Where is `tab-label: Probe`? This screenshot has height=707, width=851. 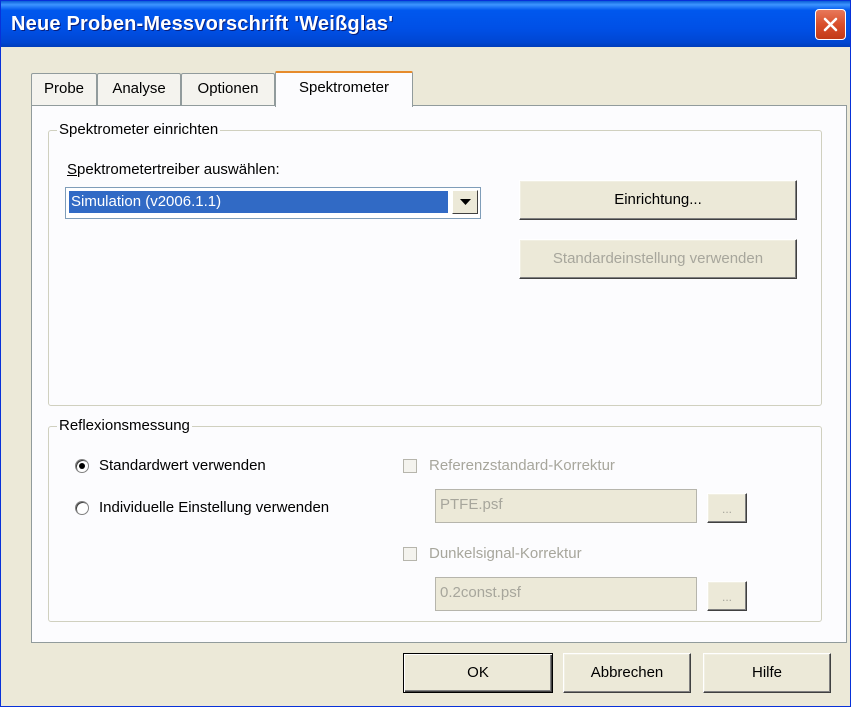
tab-label: Probe is located at coordinates (64, 88).